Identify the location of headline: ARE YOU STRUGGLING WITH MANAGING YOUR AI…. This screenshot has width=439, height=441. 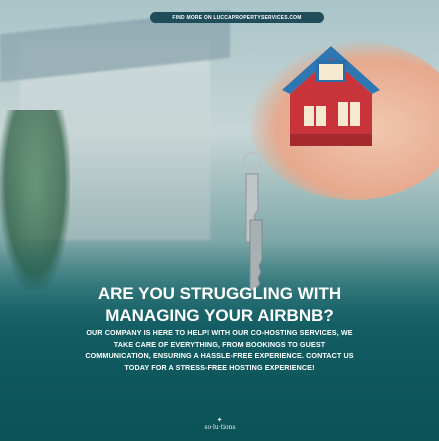
(219, 305).